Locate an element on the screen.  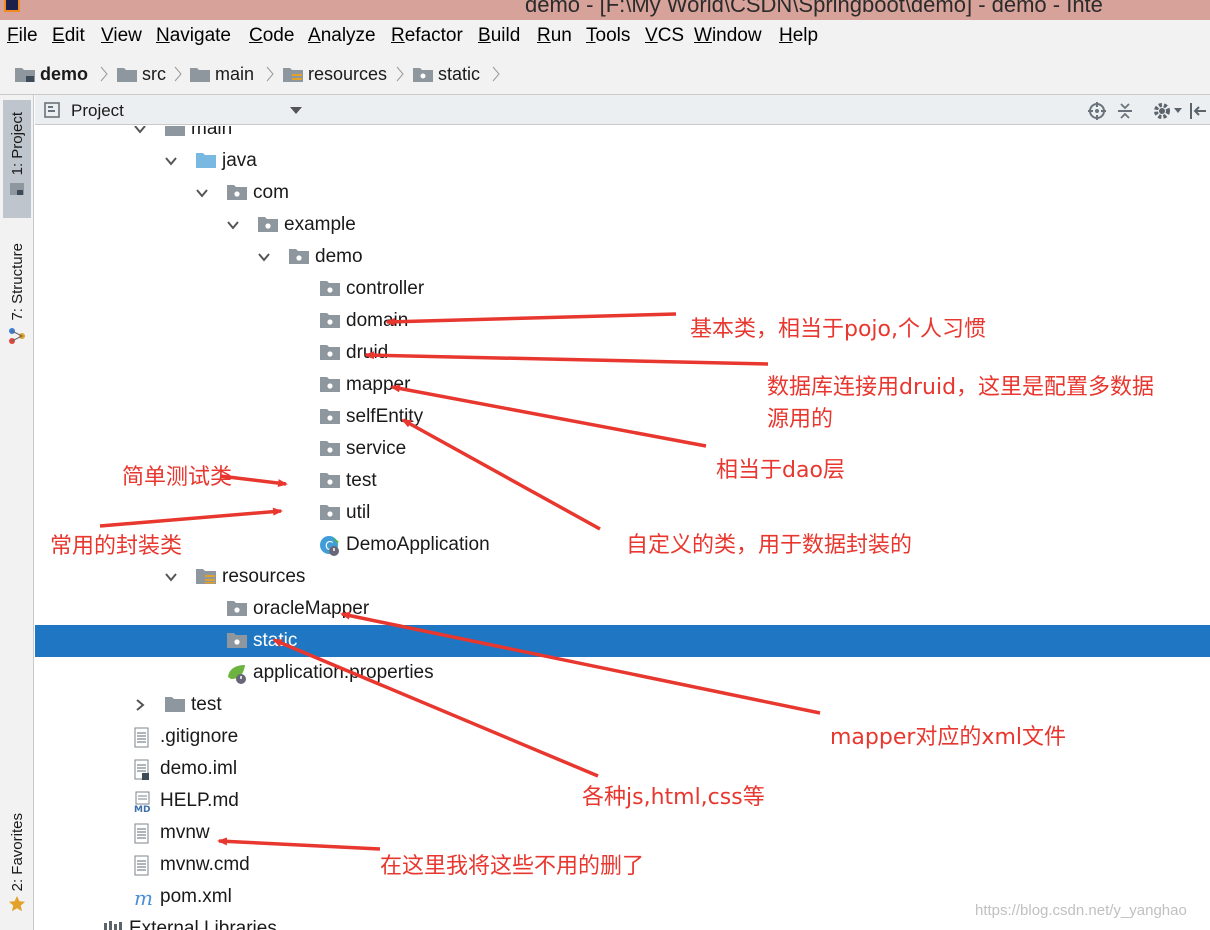
arrow-to-druid is located at coordinates (566, 358).